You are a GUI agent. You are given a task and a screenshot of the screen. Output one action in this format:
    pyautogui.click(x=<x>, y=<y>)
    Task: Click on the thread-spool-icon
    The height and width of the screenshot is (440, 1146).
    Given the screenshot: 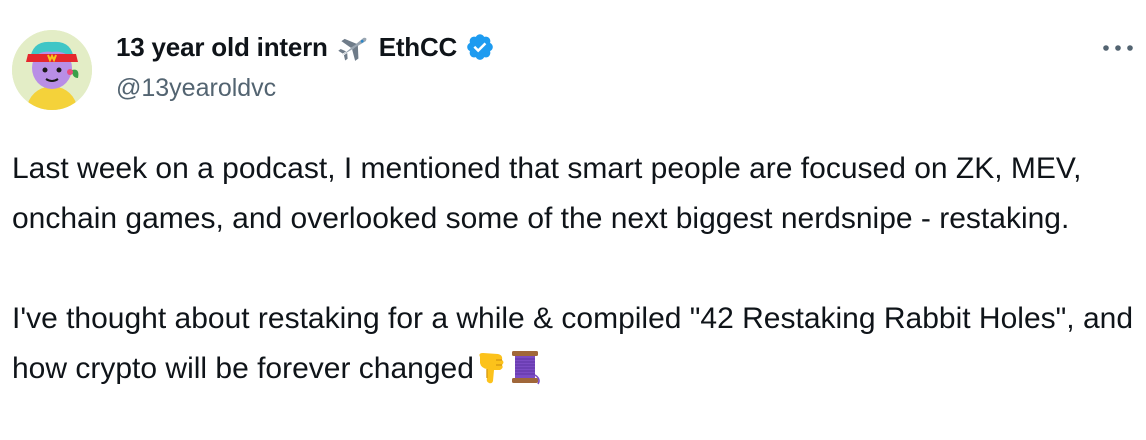 What is the action you would take?
    pyautogui.click(x=525, y=367)
    